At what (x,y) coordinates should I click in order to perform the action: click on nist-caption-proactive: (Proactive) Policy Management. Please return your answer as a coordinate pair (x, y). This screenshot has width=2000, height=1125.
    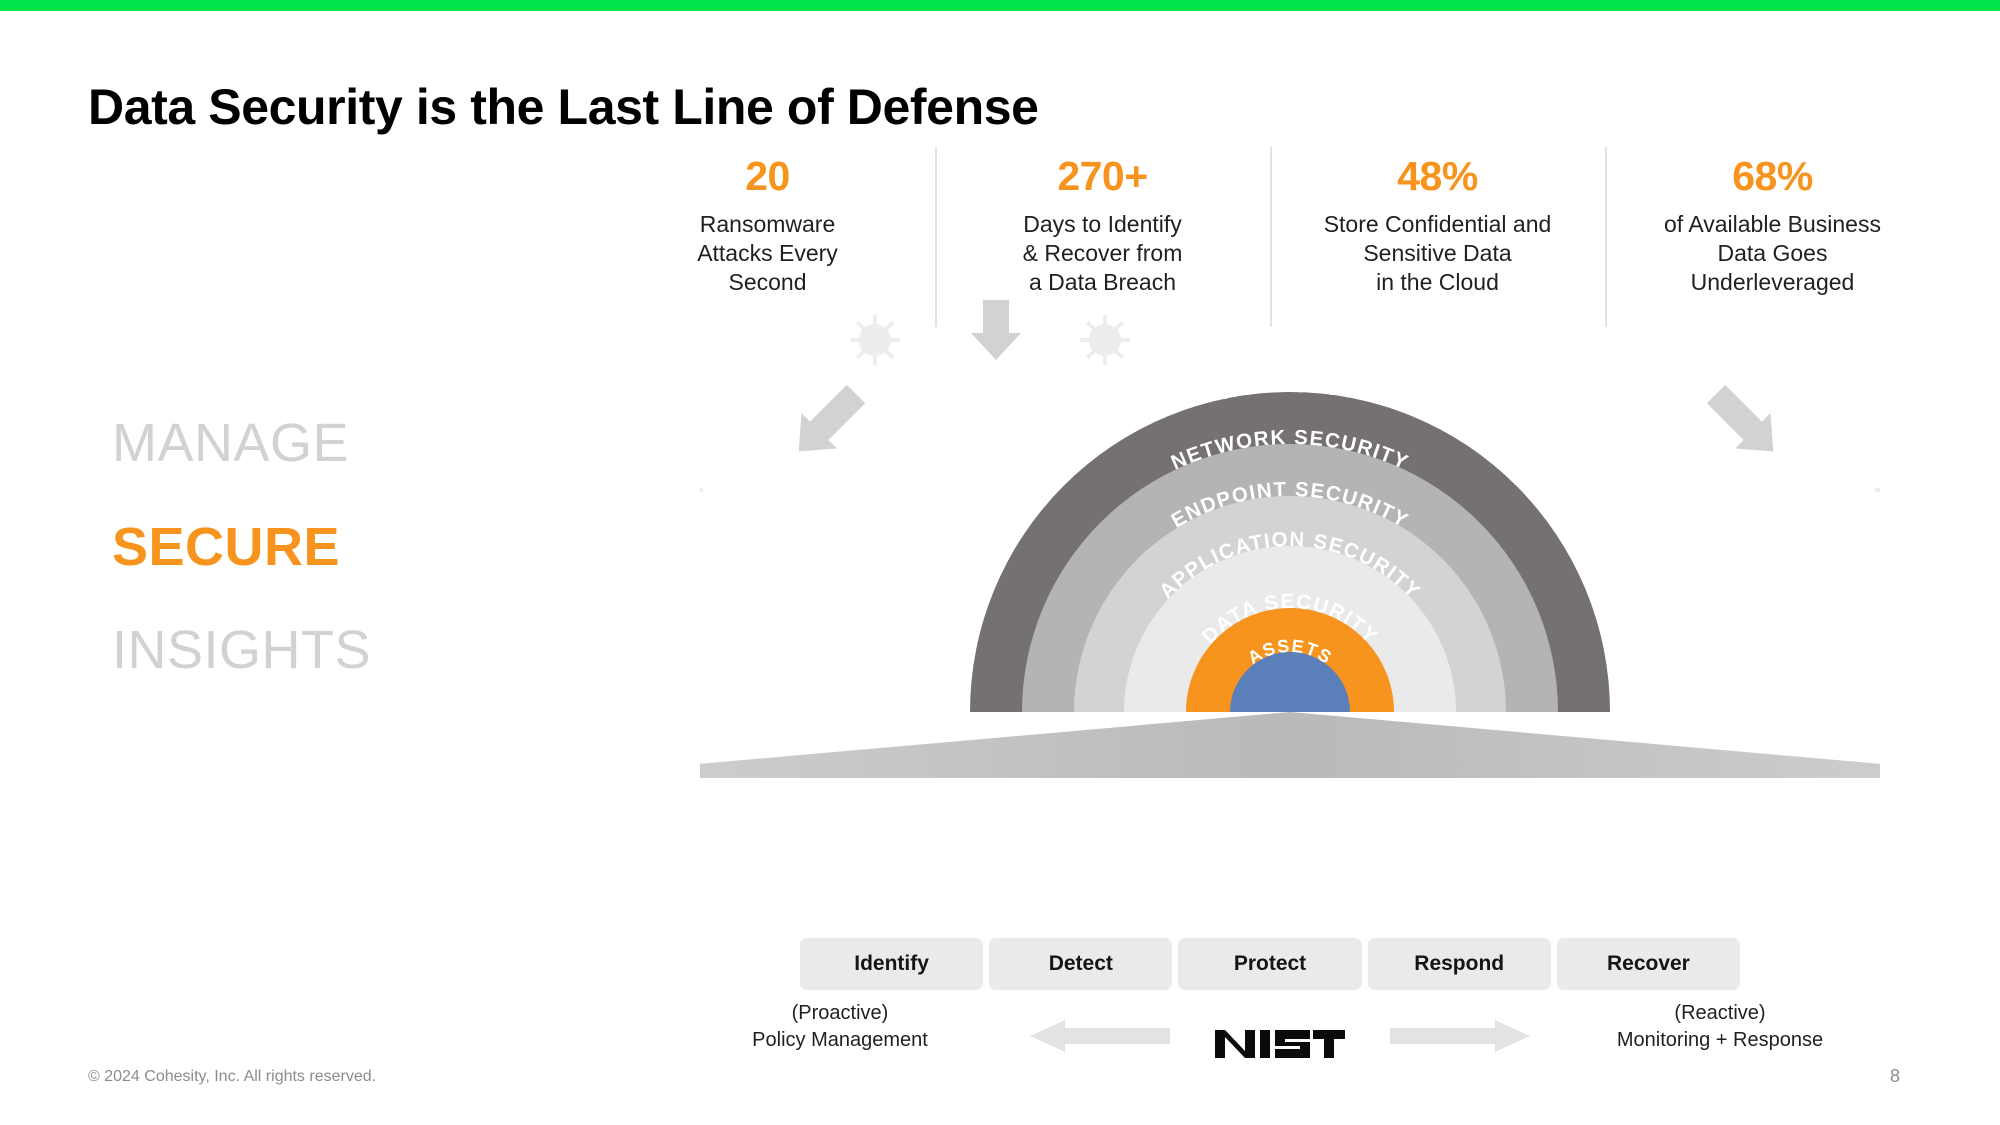
    Looking at the image, I should click on (840, 1026).